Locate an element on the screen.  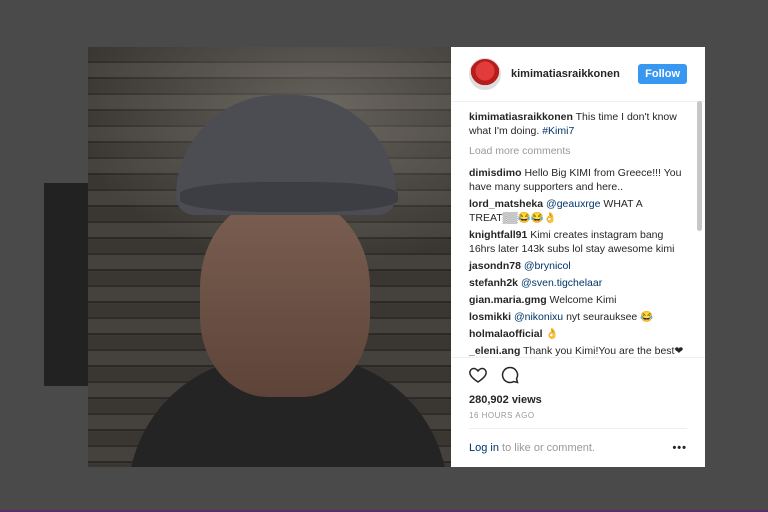
post-timestamp: 16 HOURS AGO is located at coordinates (502, 415).